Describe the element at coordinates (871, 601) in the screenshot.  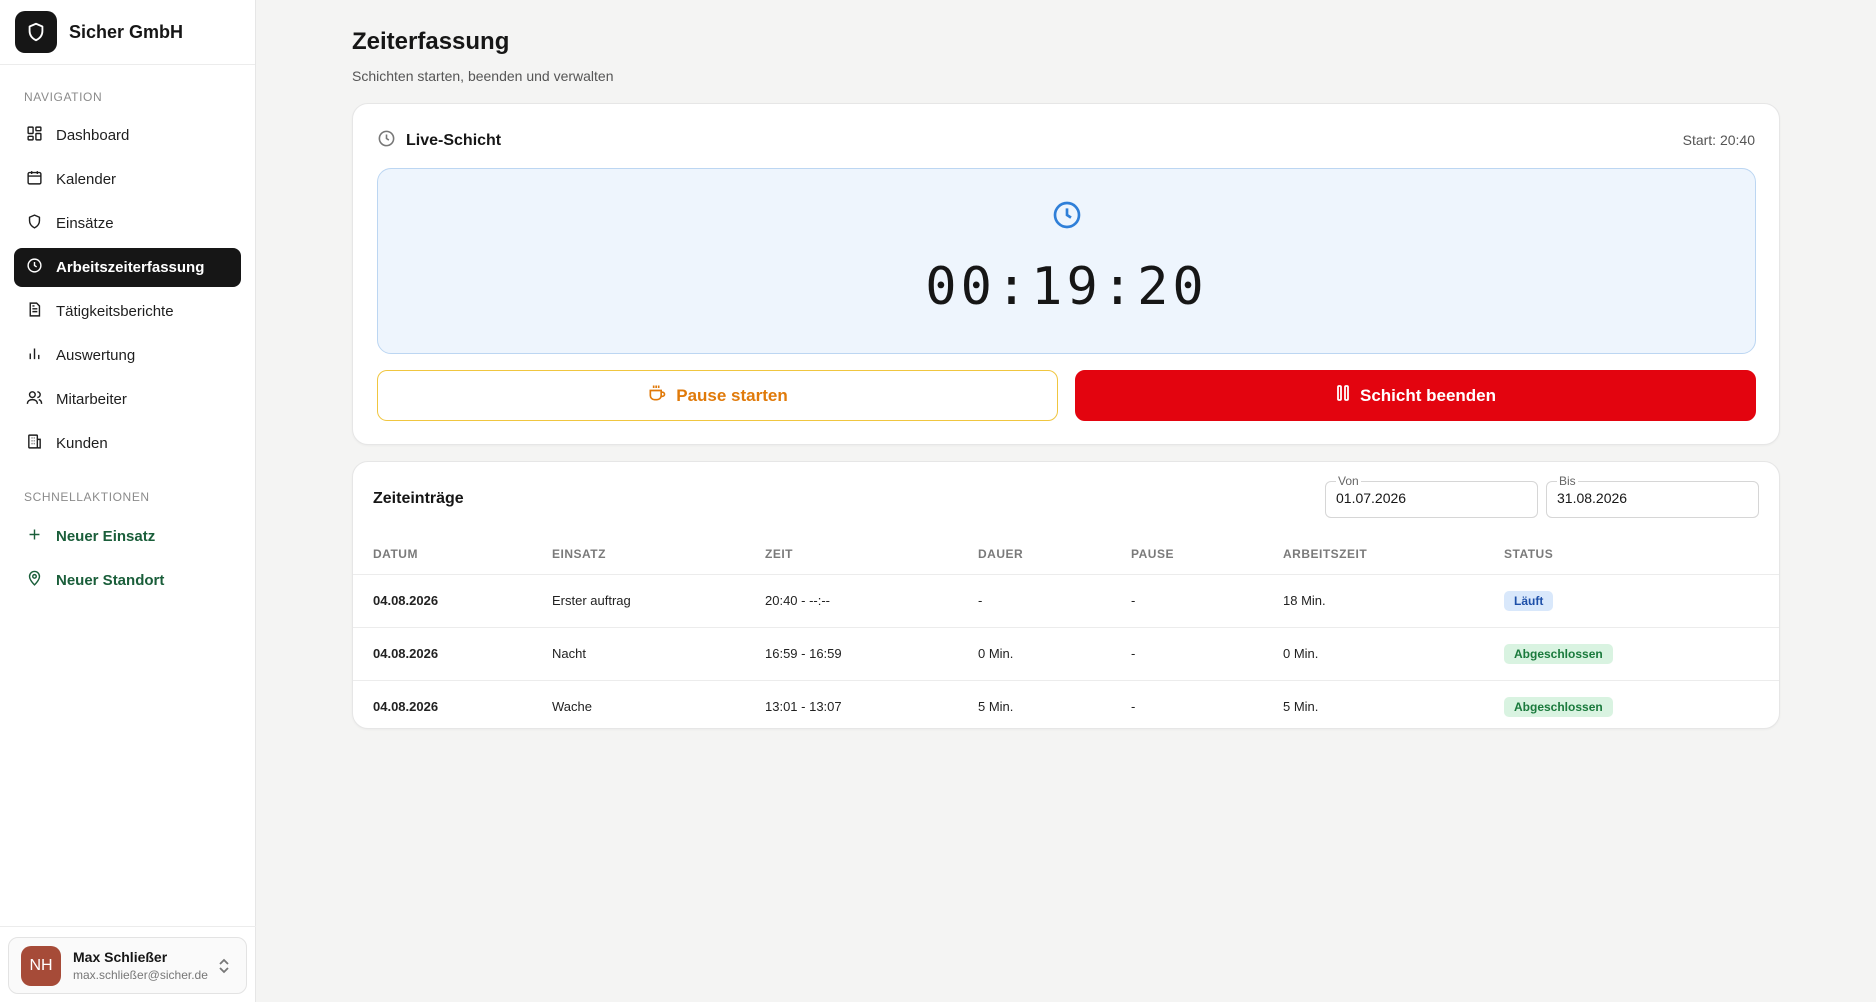
I see `cell-zeit: 20:40 - --:--` at that location.